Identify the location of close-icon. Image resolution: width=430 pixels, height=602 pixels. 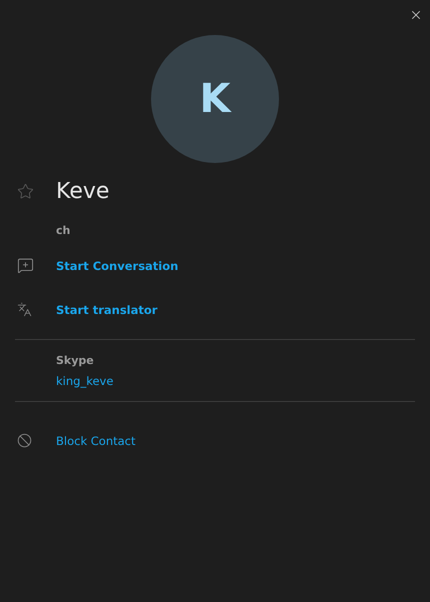
(416, 15).